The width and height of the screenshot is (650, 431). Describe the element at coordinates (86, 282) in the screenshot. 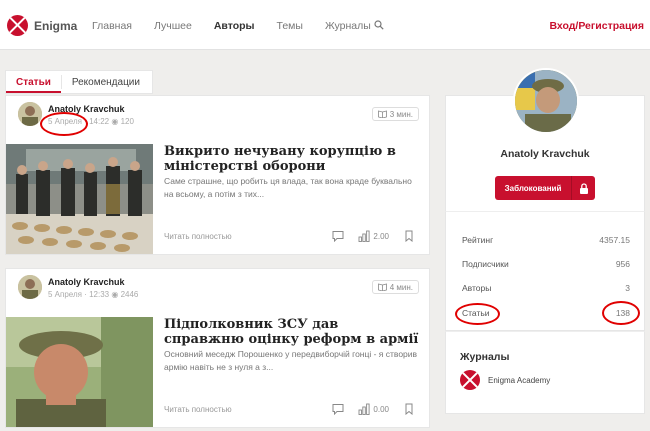

I see `author-name: Anatoly Kravchuk` at that location.